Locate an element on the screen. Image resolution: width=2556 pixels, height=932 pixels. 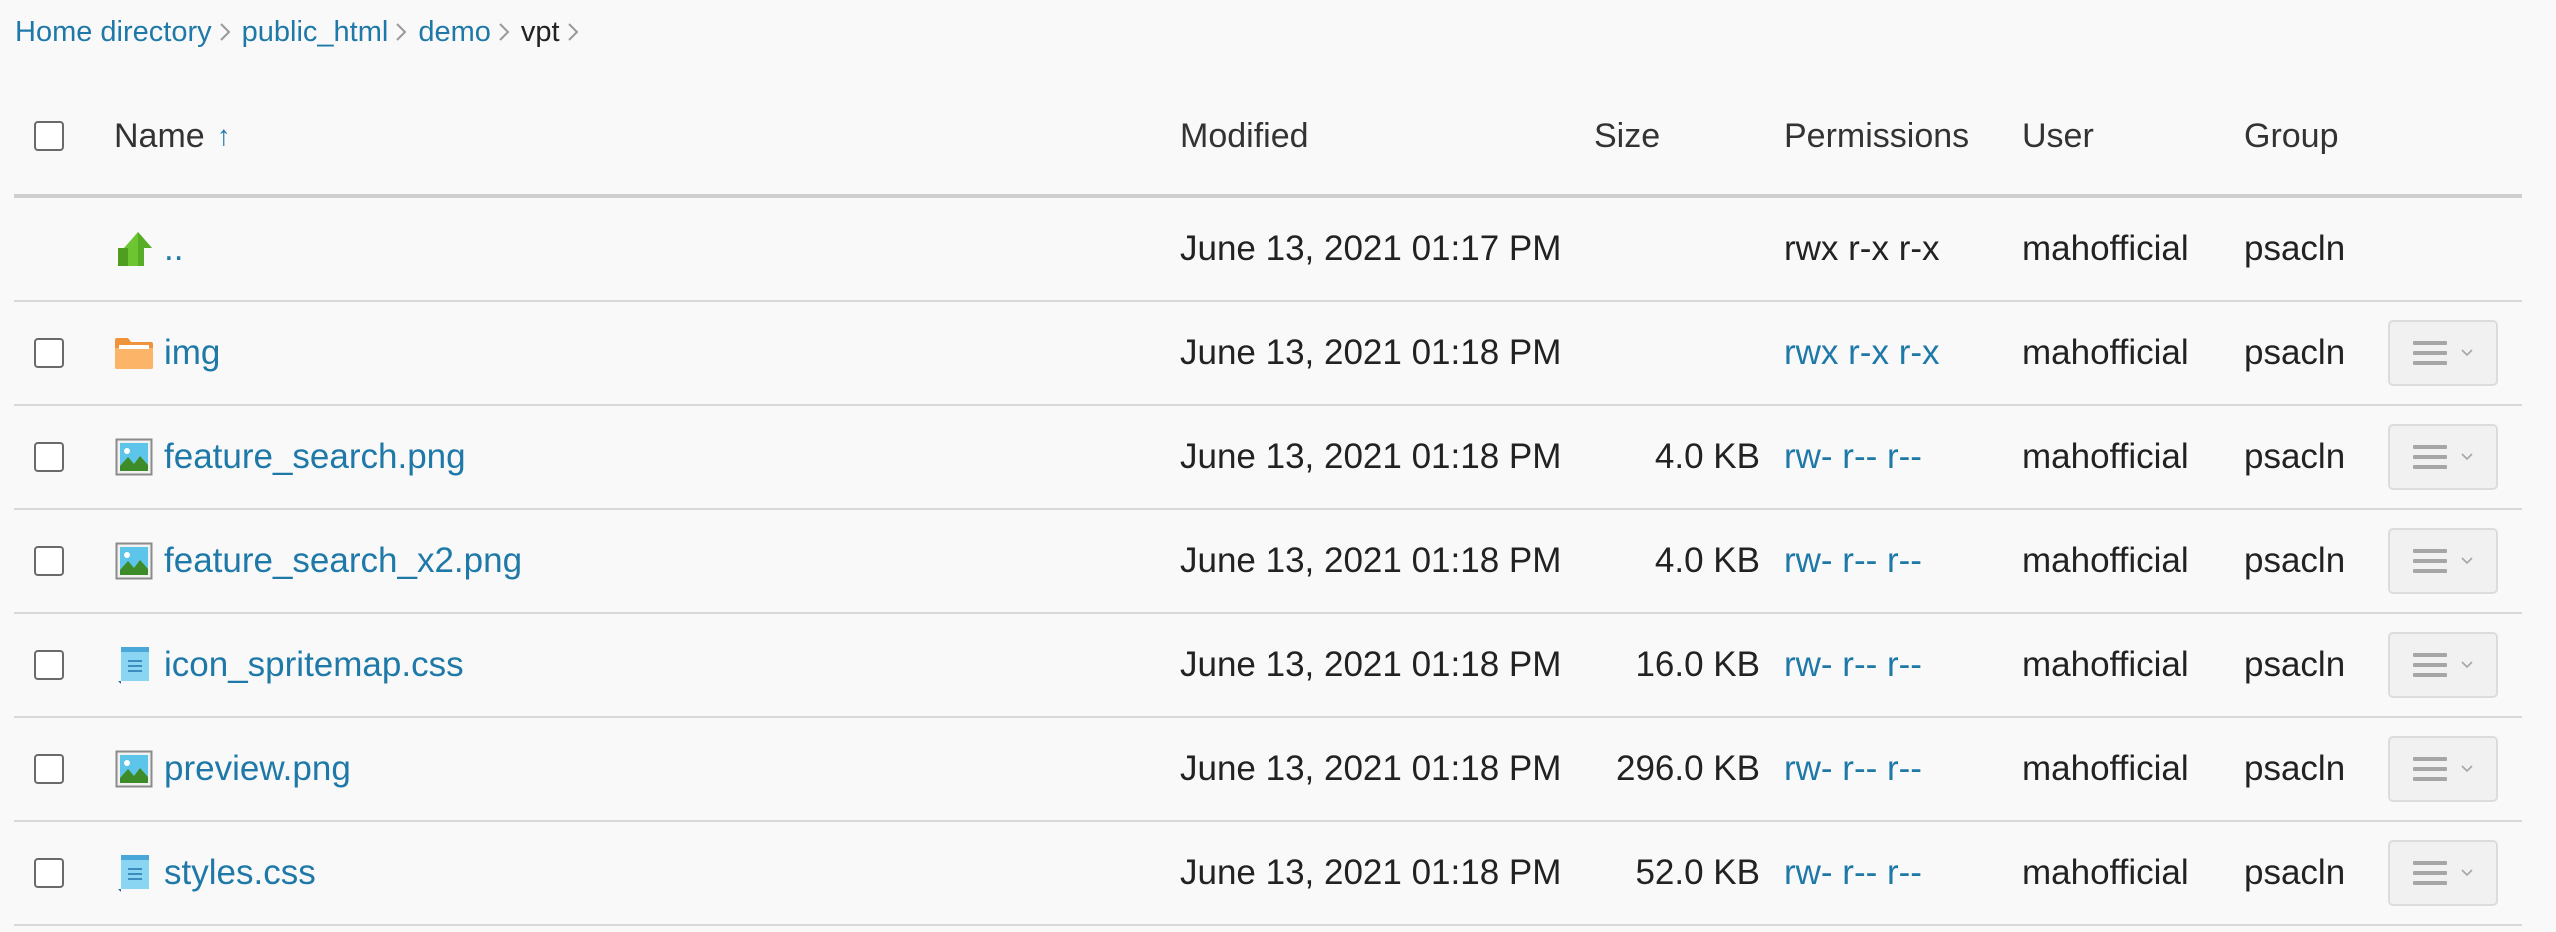
column-header-size: Size is located at coordinates (1677, 136).